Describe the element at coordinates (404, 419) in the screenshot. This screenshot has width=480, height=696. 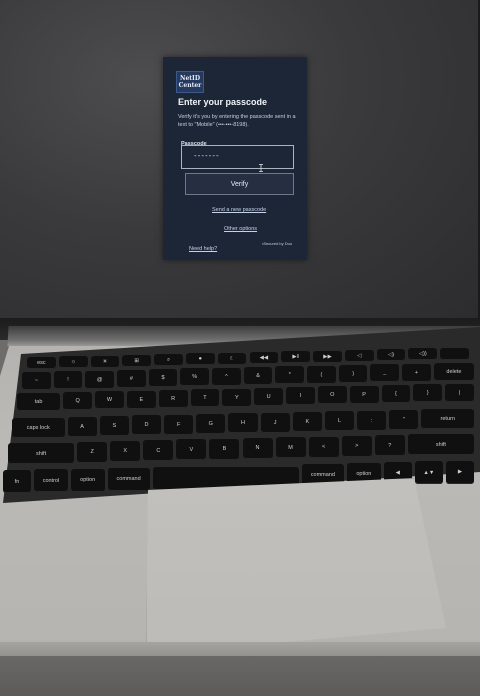
I see `key-symbol: "` at that location.